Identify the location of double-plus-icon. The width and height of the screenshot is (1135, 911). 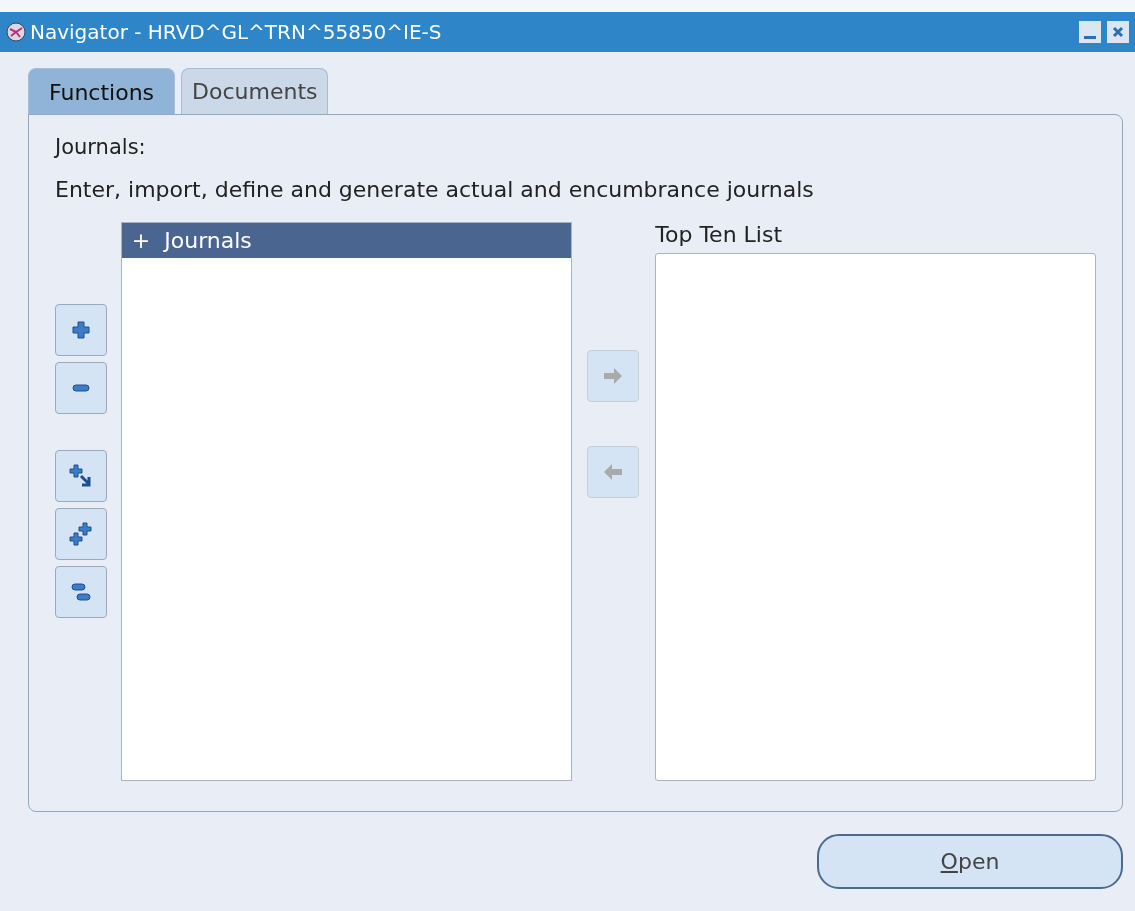
(81, 534).